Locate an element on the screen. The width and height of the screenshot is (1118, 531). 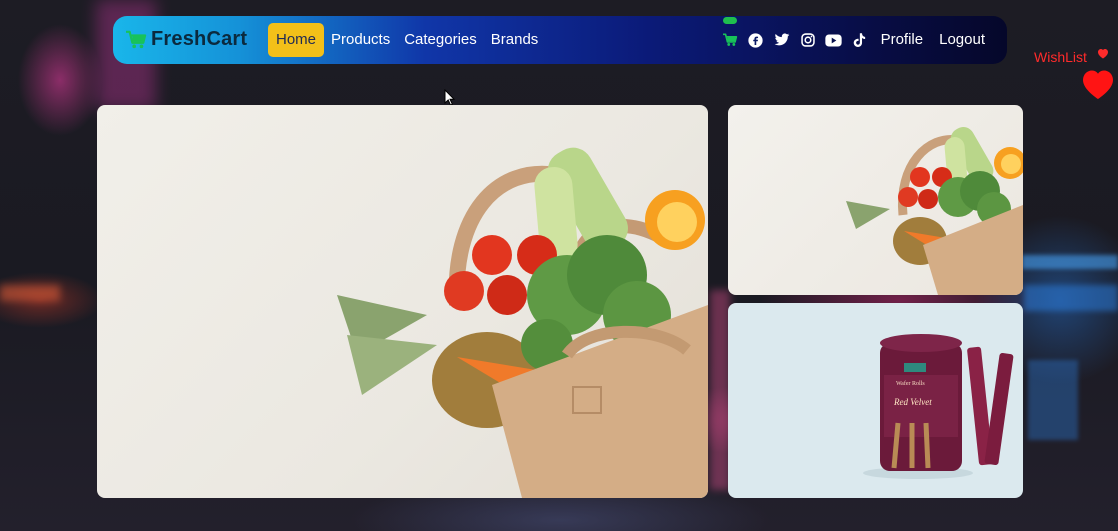
tiktok-link is located at coordinates (860, 40).